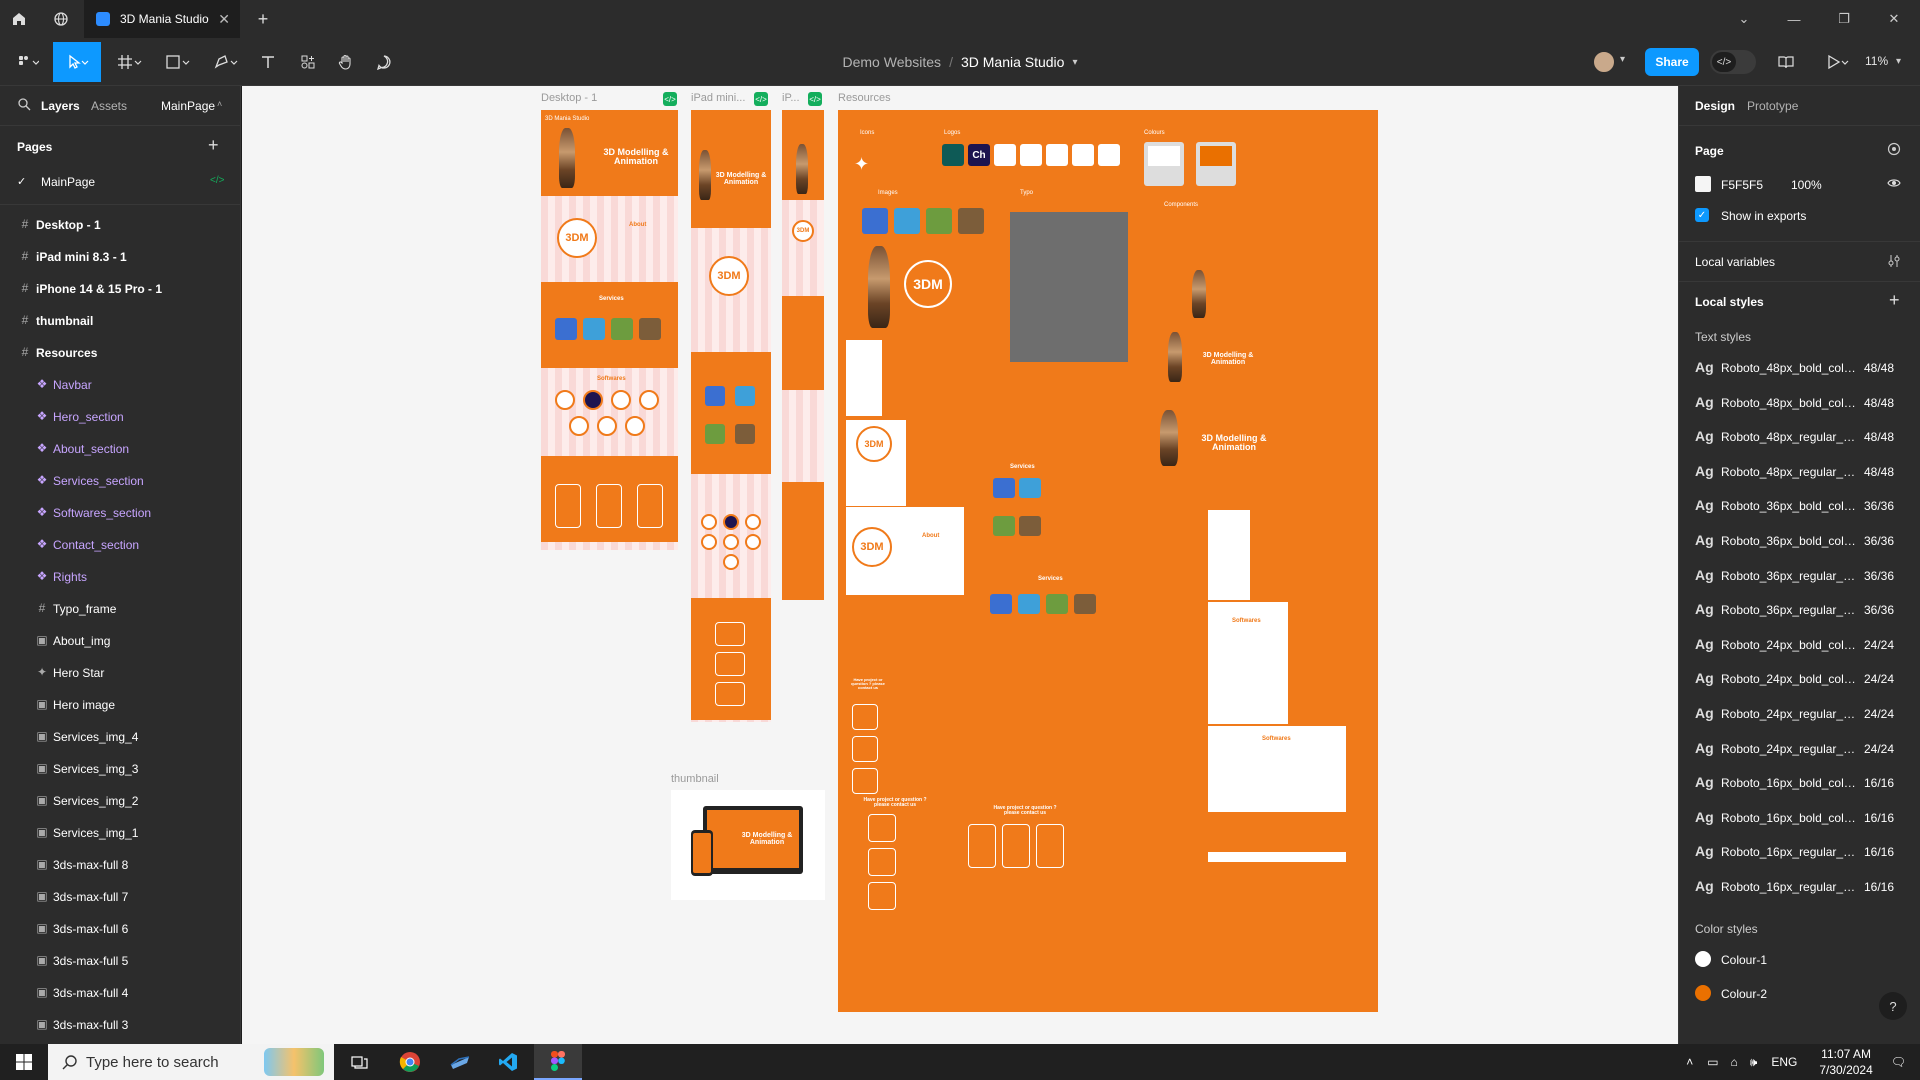 This screenshot has width=1920, height=1080. What do you see at coordinates (61, 19) in the screenshot?
I see `globe-icon` at bounding box center [61, 19].